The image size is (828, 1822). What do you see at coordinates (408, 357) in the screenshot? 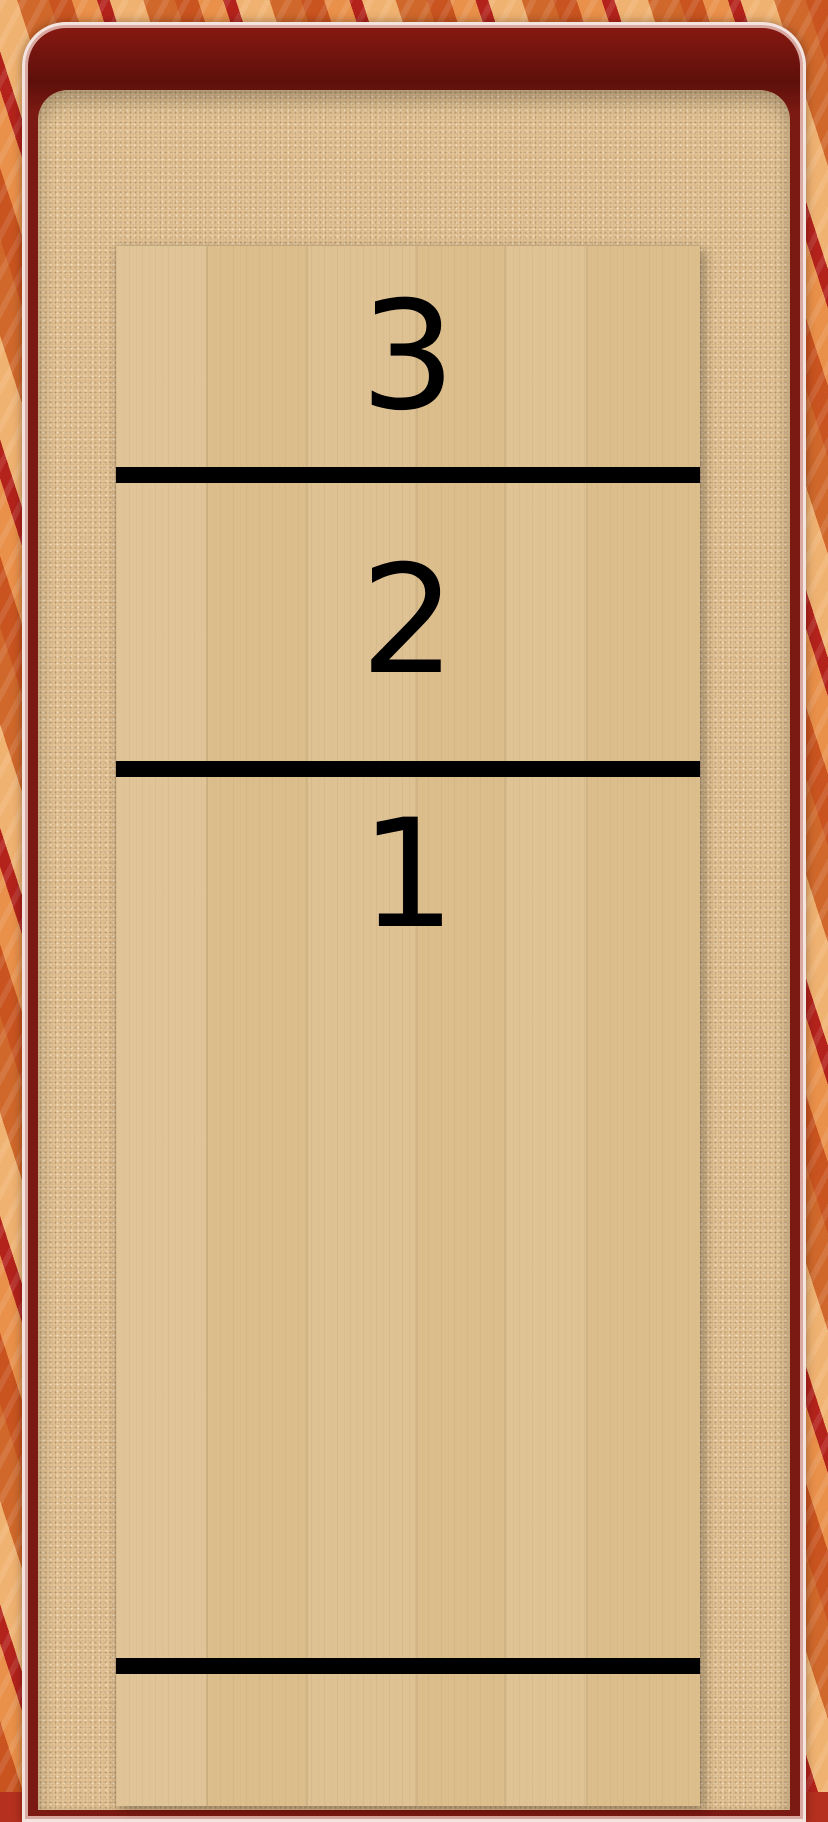
I see `zone-3-label: 3` at bounding box center [408, 357].